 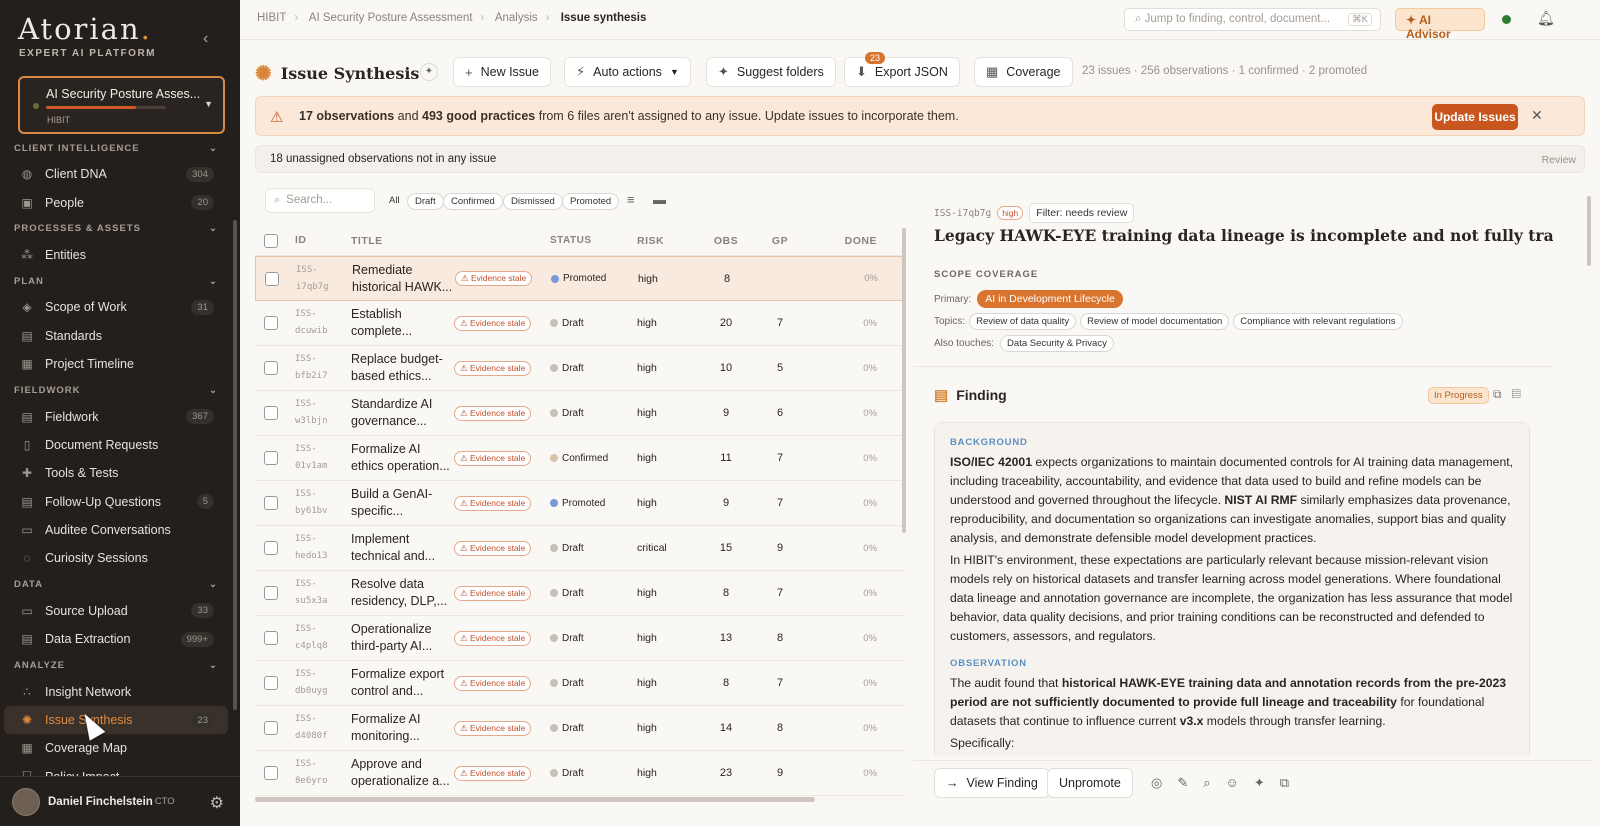 I want to click on new-issue-button: + New Issue, so click(x=502, y=72).